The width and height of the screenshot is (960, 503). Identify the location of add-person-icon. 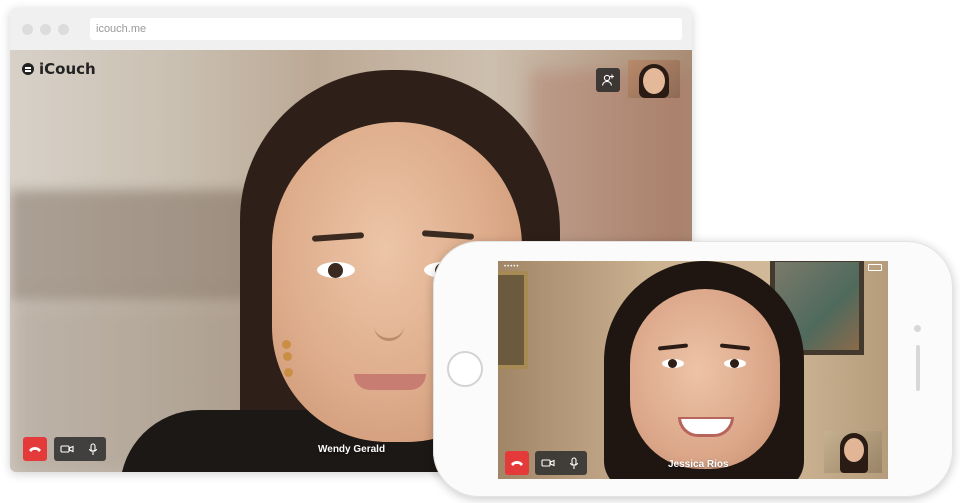
(607, 80).